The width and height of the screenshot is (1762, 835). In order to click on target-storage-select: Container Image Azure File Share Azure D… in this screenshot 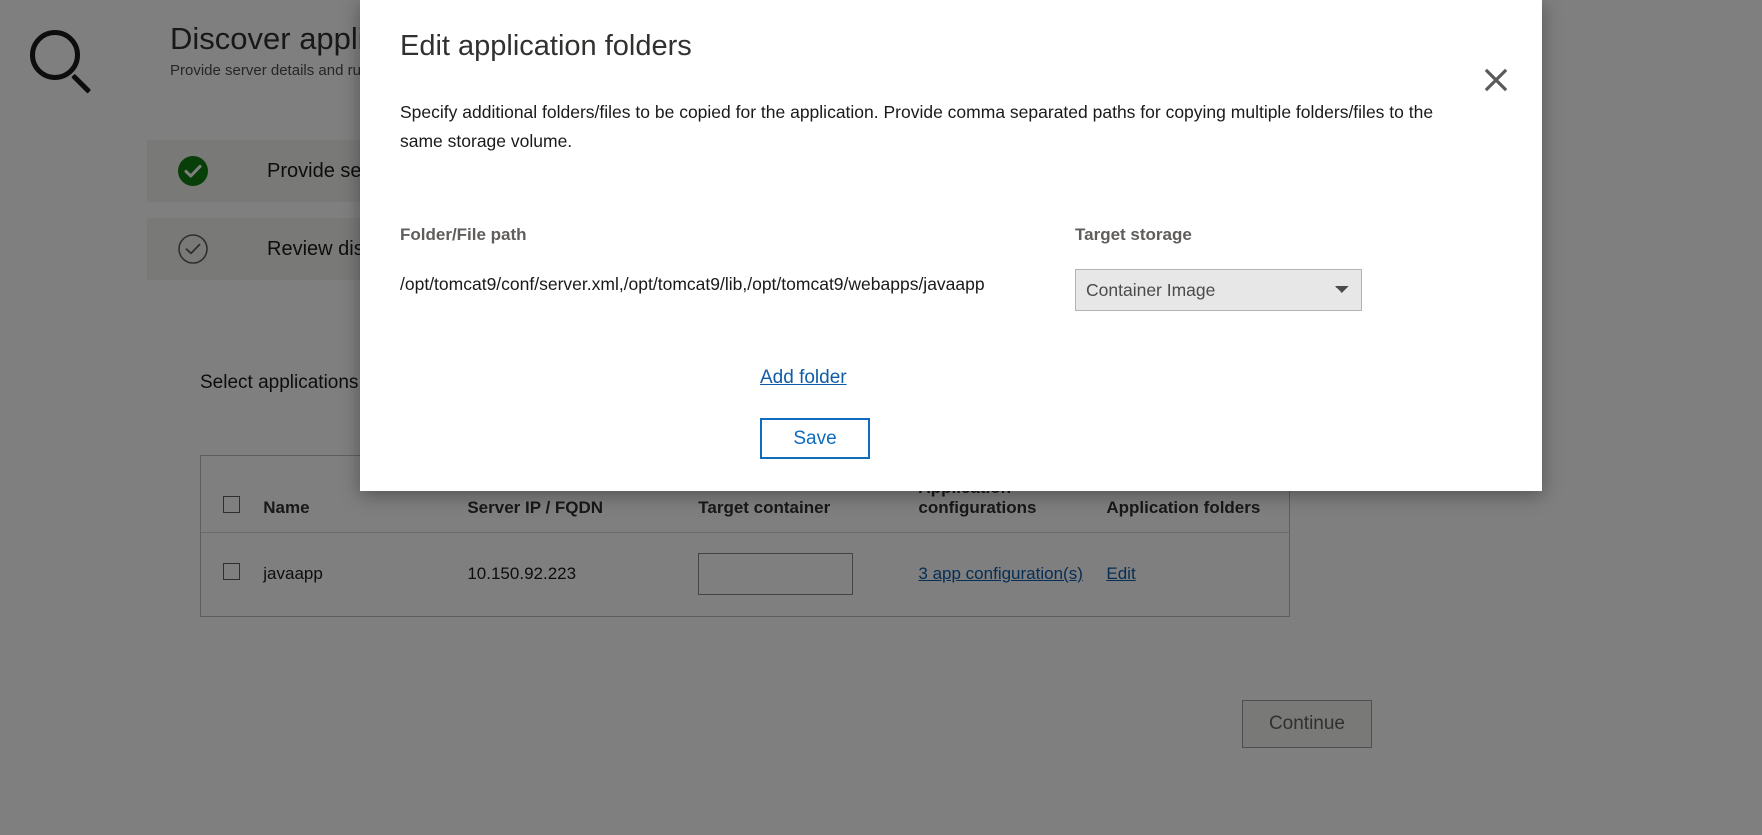, I will do `click(1218, 290)`.